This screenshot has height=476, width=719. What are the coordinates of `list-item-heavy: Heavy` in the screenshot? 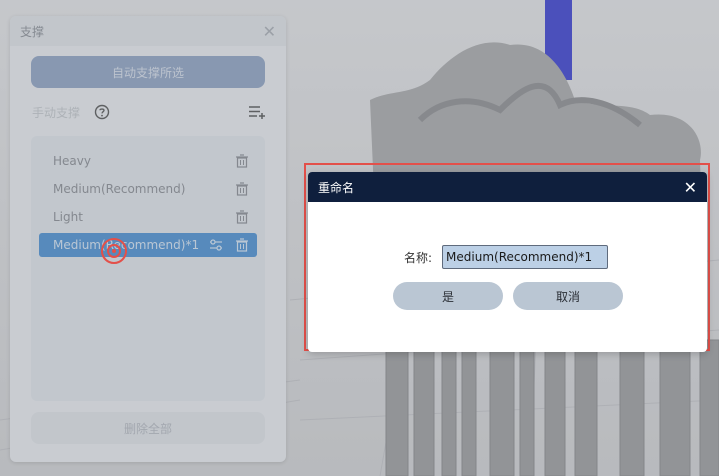 It's located at (148, 161).